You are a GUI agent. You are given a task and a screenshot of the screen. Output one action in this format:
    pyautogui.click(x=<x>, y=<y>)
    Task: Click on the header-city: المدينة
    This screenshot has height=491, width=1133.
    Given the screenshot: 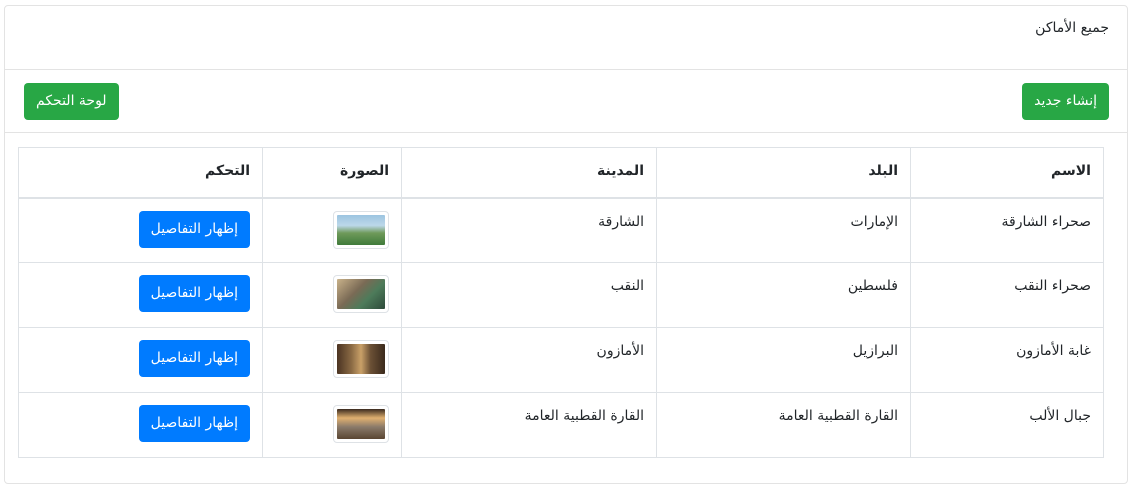 What is the action you would take?
    pyautogui.click(x=529, y=173)
    